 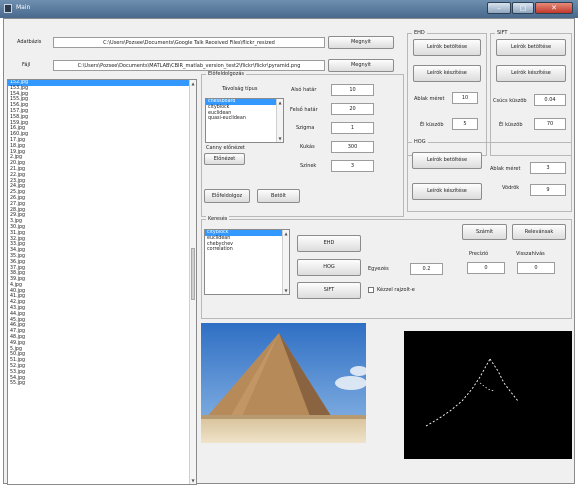 I want to click on file-open-button: Megnyit, so click(x=361, y=65).